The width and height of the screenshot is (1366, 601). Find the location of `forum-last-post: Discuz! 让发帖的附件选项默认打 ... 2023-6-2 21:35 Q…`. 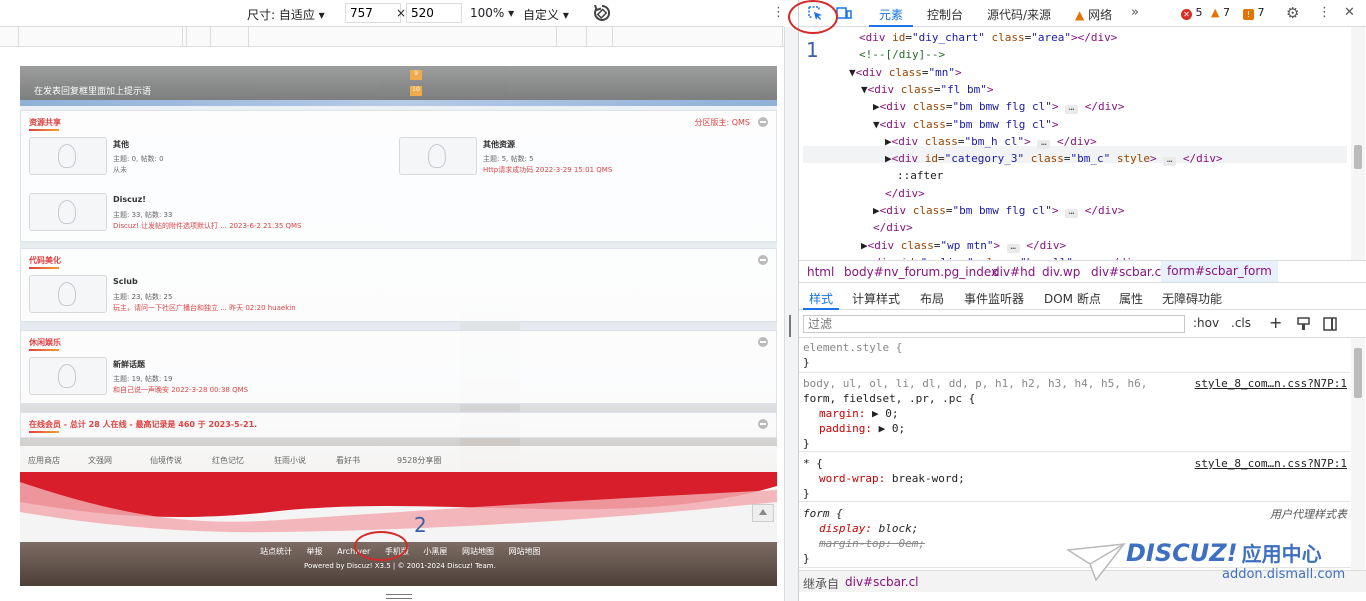

forum-last-post: Discuz! 让发帖的附件选项默认打 ... 2023-6-2 21:35 Q… is located at coordinates (207, 226).